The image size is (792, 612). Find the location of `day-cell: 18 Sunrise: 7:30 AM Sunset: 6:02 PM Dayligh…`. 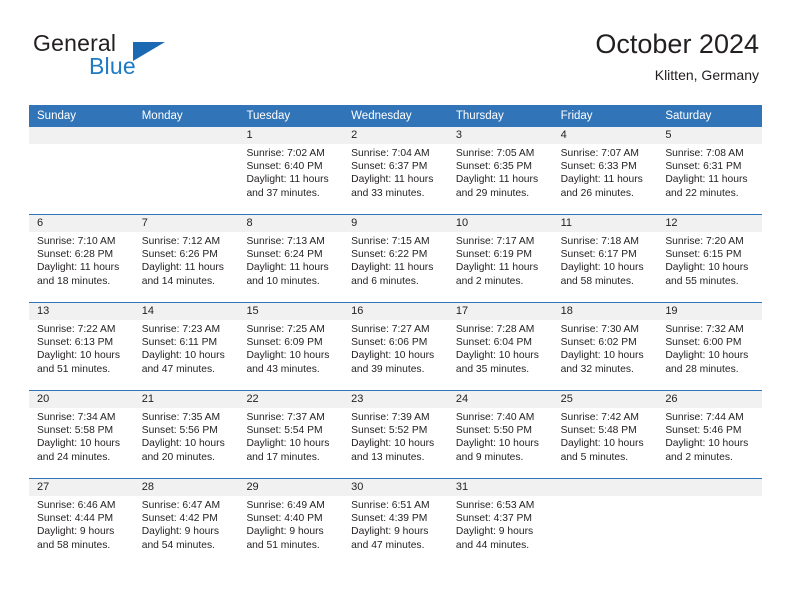

day-cell: 18 Sunrise: 7:30 AM Sunset: 6:02 PM Dayligh… is located at coordinates (605, 346).